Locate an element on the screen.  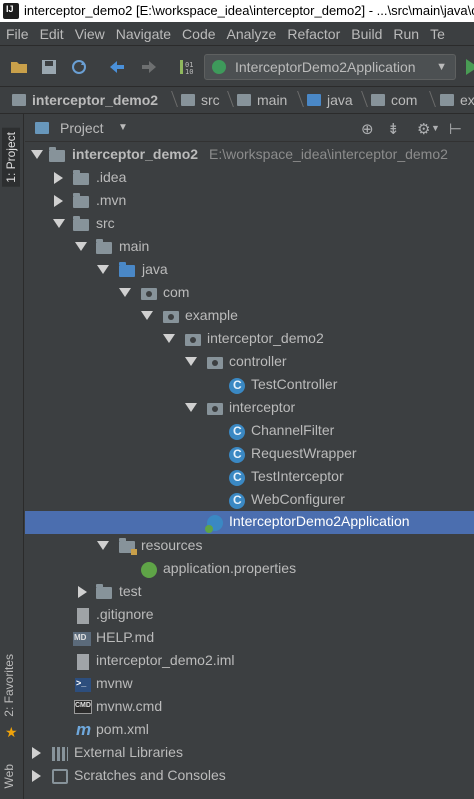
tree-item-interceptor-demo2-package: interceptor_demo2 is located at coordinates (249, 339).